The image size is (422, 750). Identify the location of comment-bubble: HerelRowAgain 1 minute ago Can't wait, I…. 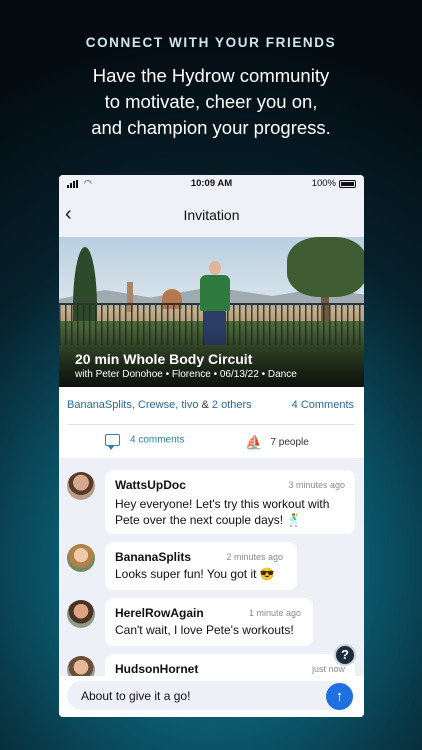
(209, 622).